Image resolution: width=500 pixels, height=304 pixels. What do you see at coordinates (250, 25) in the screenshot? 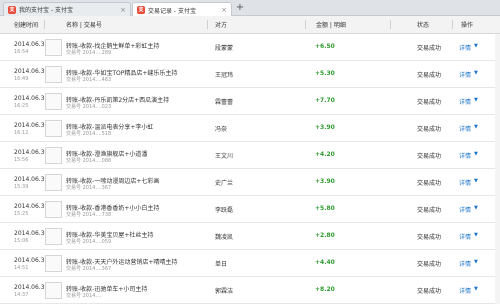
I see `table-header: 创建时间 名称 | 交易号 对方 金额 | 明细 状态 操作` at bounding box center [250, 25].